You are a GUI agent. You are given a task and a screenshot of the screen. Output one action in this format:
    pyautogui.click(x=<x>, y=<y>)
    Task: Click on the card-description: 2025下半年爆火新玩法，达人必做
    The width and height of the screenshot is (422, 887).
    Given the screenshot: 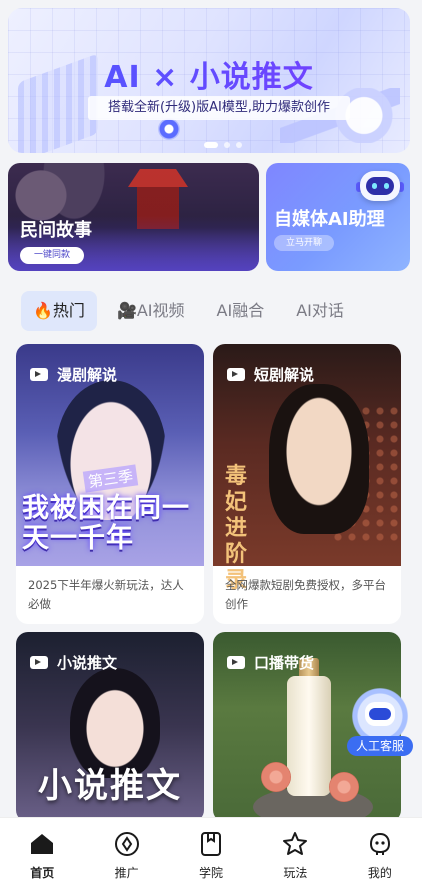 What is the action you would take?
    pyautogui.click(x=106, y=594)
    